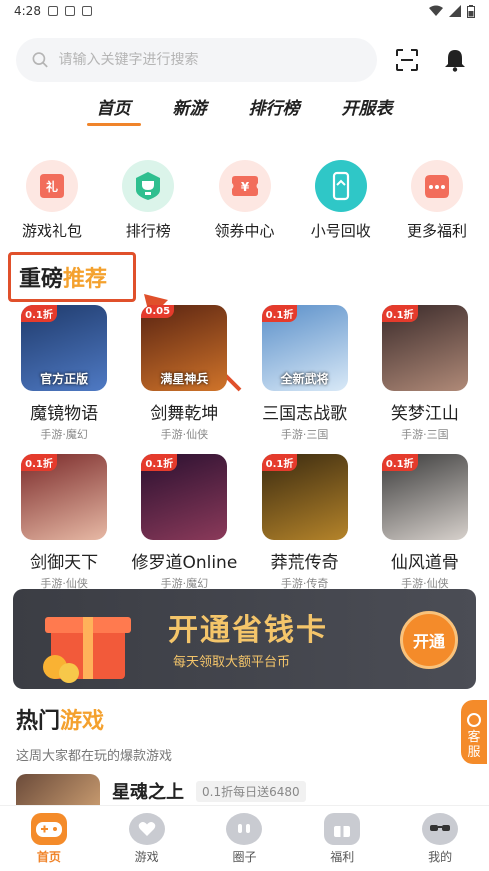  Describe the element at coordinates (437, 186) in the screenshot. I see `more-icon` at that location.